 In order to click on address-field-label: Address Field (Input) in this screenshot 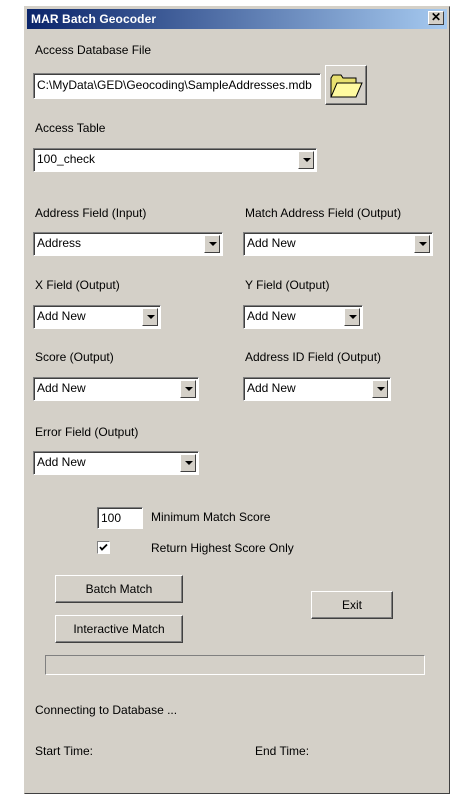, I will do `click(91, 213)`.